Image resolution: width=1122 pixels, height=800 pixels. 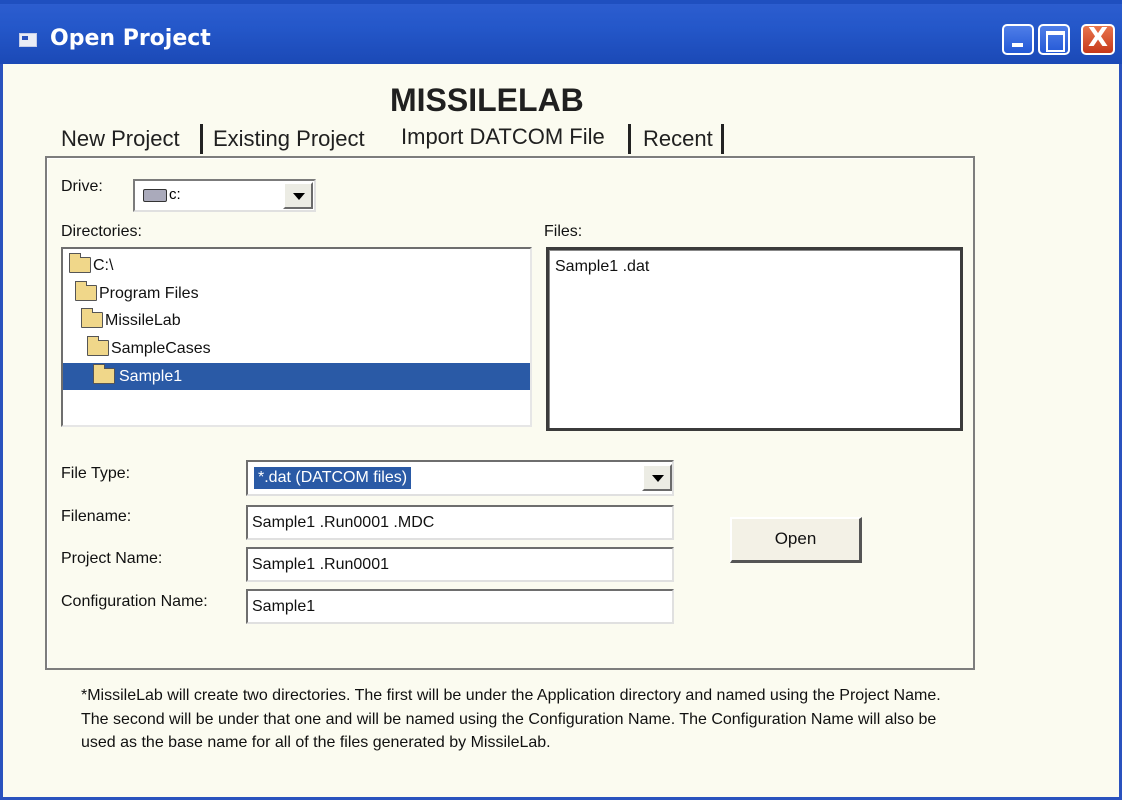 I want to click on tab-new-project: New Project, so click(x=120, y=139).